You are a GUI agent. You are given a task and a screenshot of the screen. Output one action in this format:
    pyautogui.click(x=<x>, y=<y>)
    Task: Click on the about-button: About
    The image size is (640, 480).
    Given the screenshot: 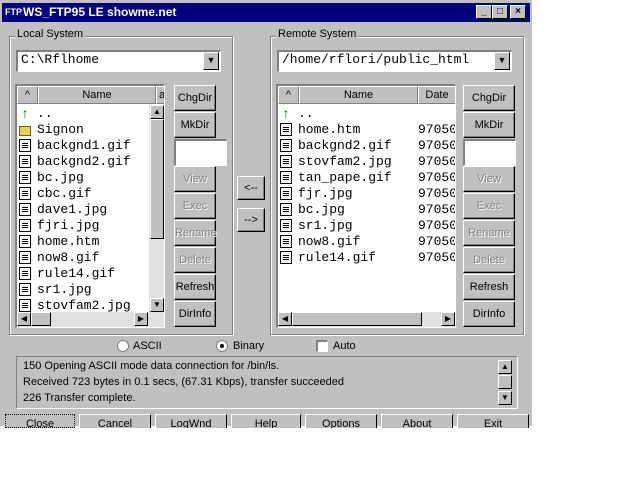 What is the action you would take?
    pyautogui.click(x=417, y=421)
    